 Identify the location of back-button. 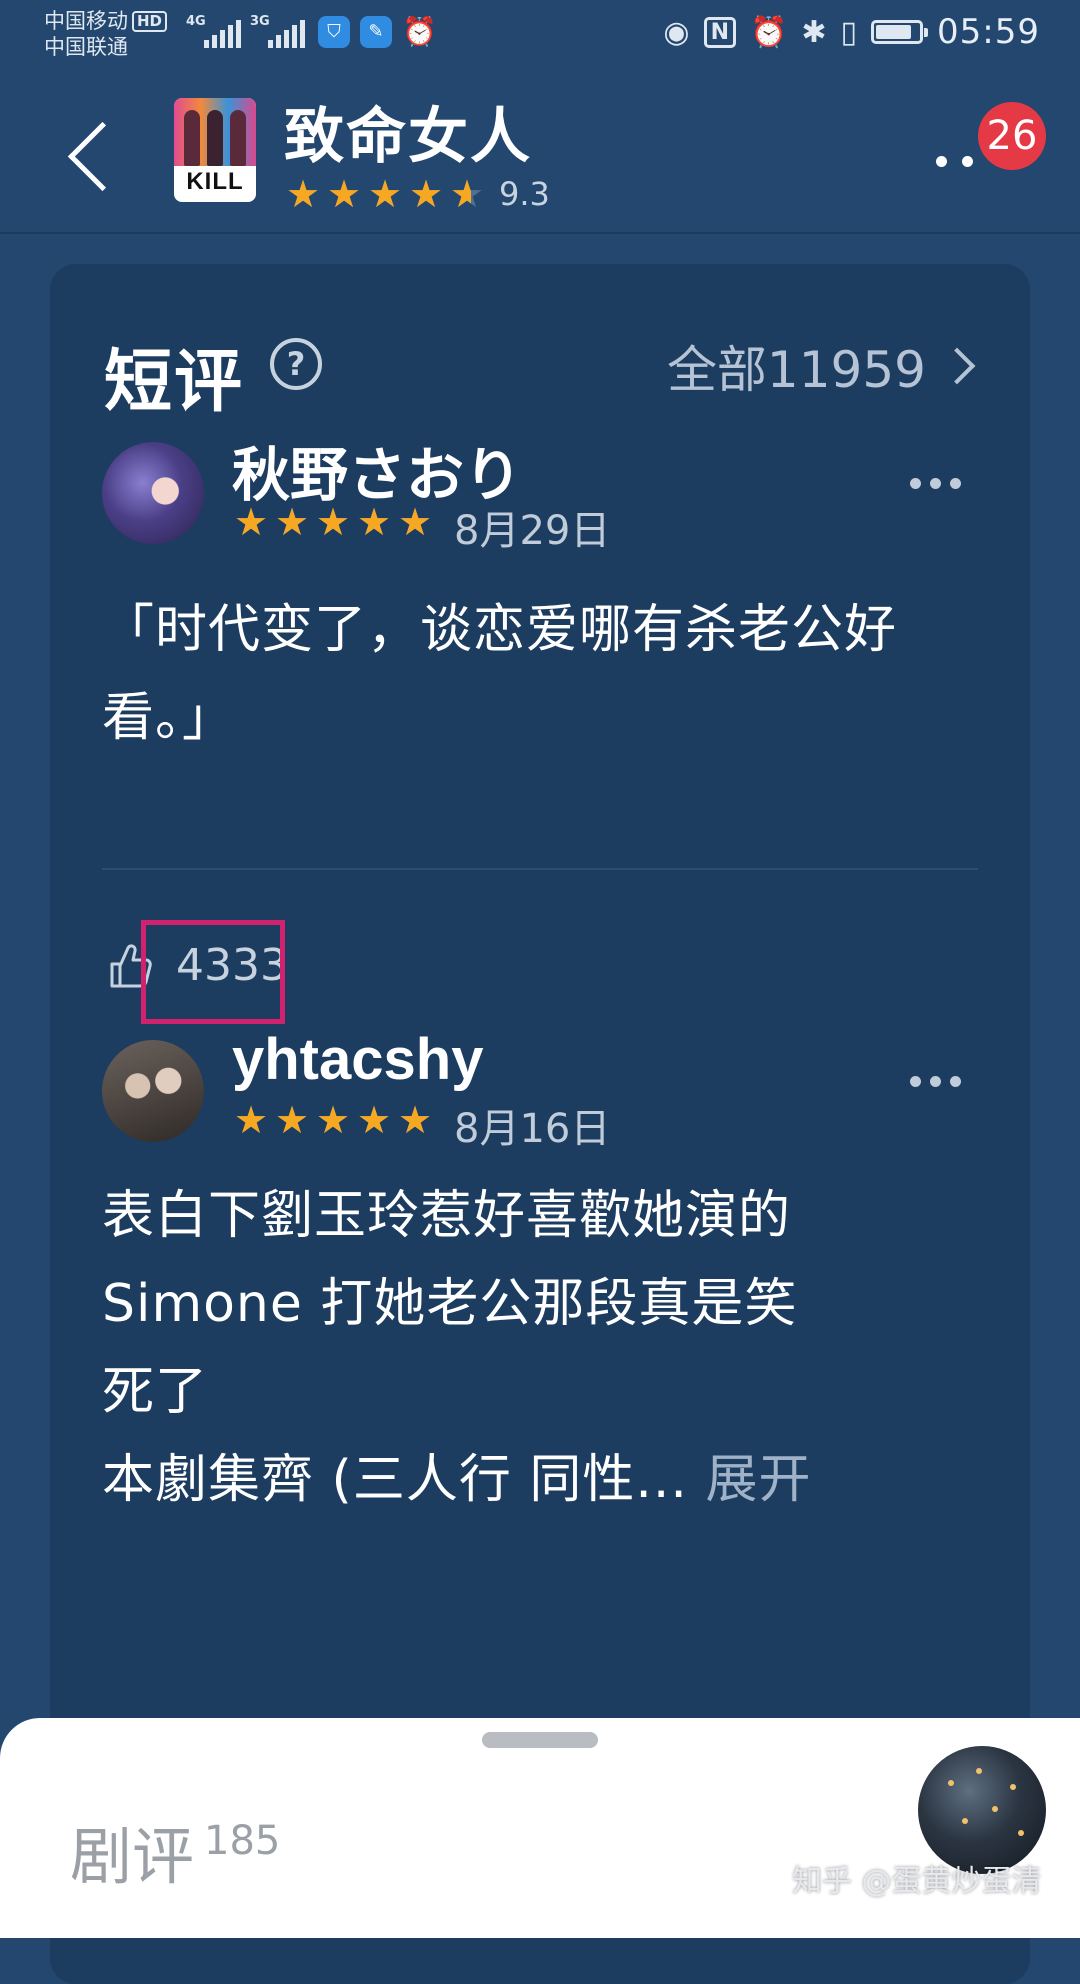
(87, 156).